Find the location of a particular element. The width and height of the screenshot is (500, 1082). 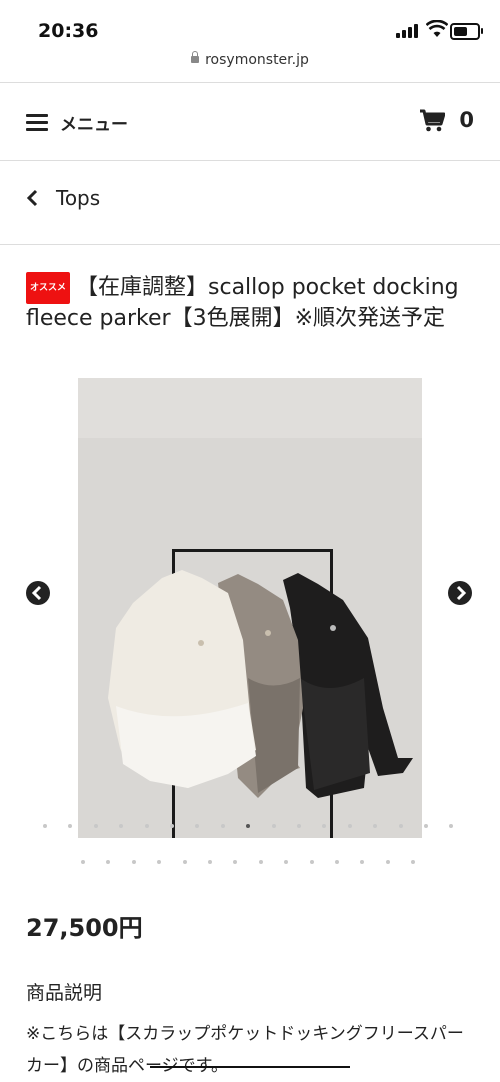

cart-count: 0 is located at coordinates (466, 120).